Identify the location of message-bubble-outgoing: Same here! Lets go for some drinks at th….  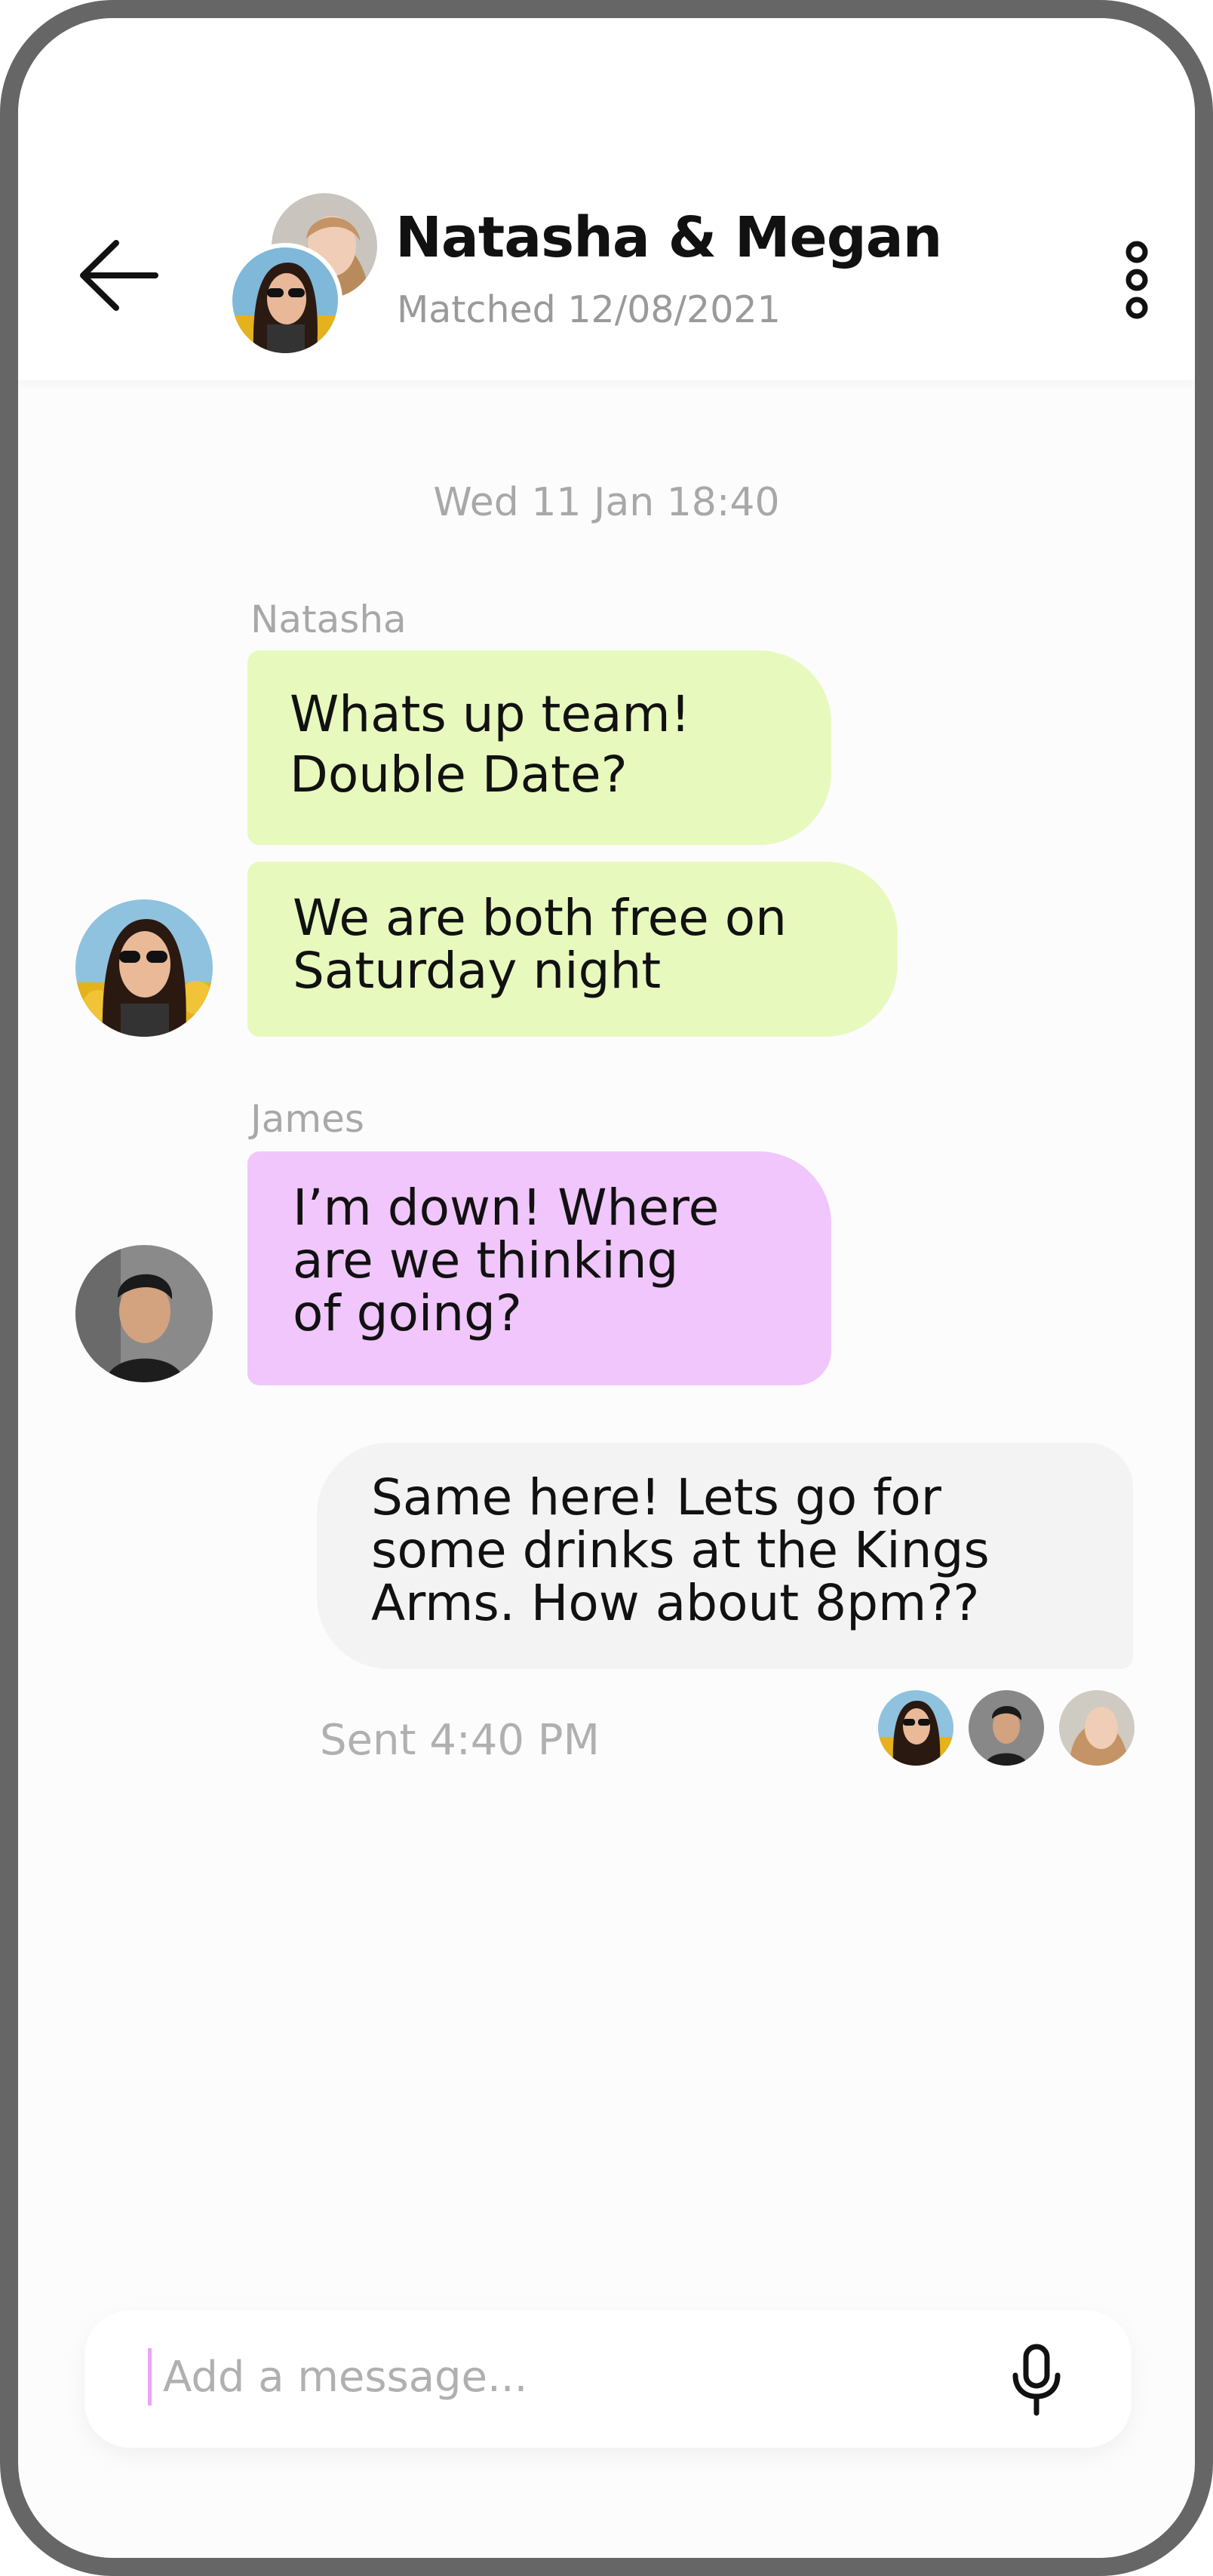
(725, 1556).